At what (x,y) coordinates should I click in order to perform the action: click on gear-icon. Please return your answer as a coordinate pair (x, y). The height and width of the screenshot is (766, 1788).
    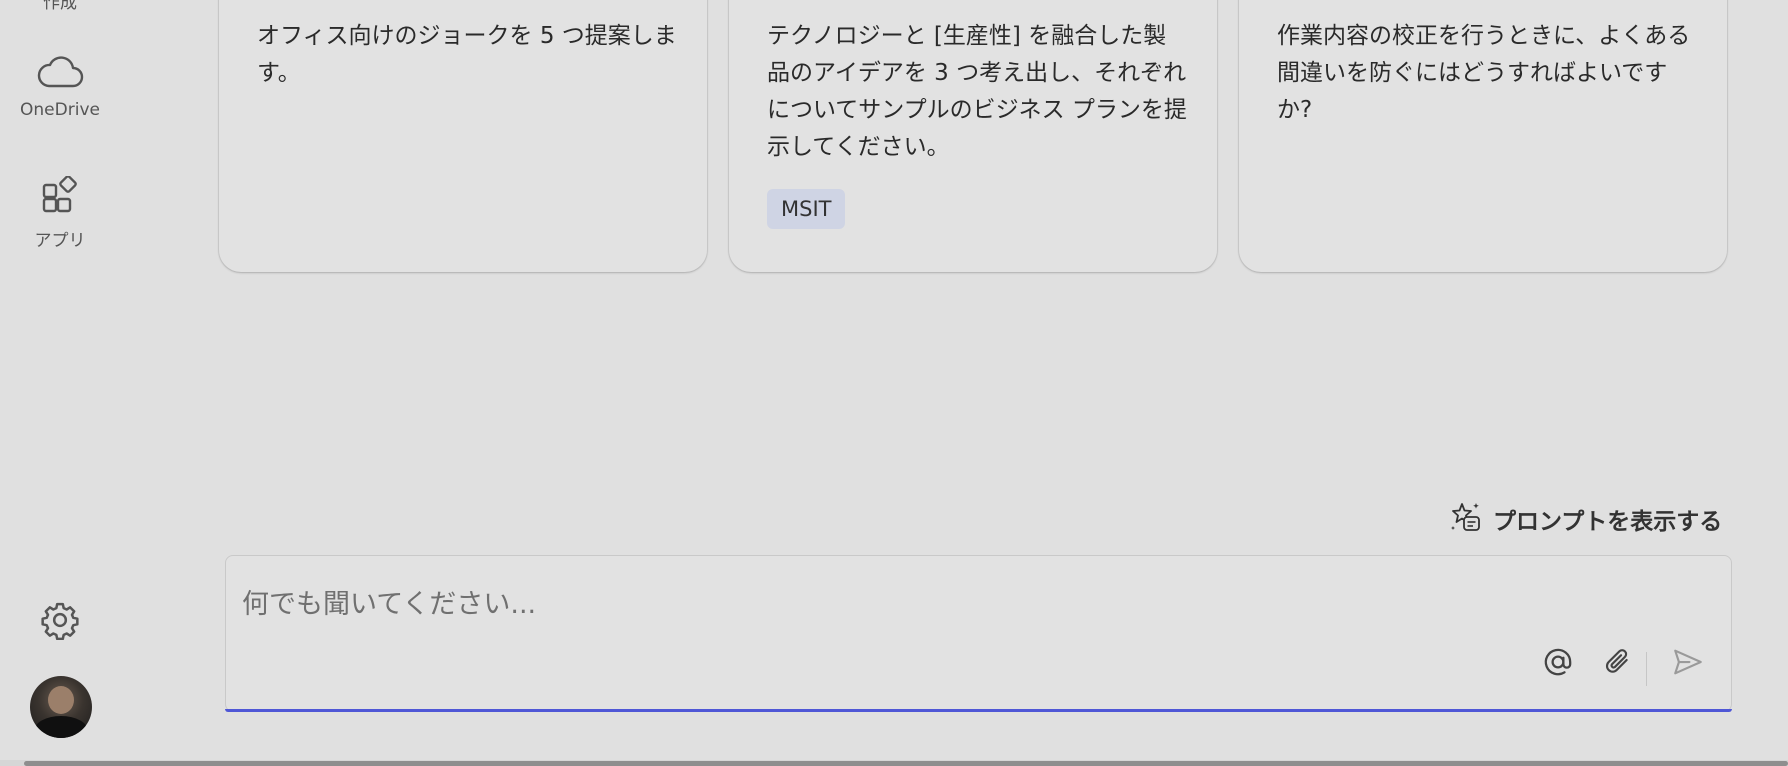
    Looking at the image, I should click on (60, 622).